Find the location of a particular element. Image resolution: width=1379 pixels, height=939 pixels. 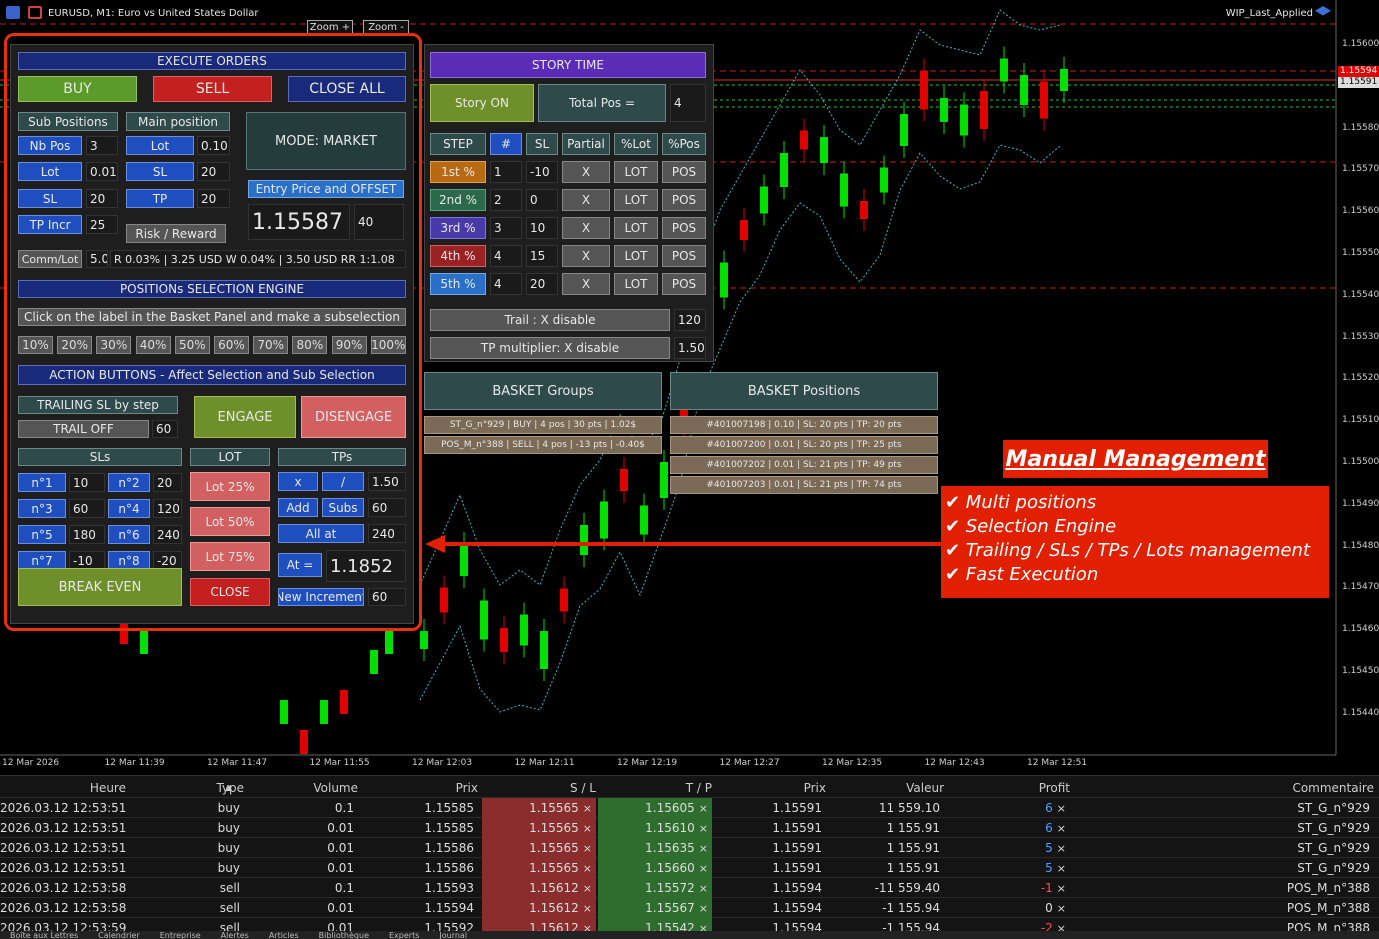

price-axis-label: 1.15510 is located at coordinates (1360, 420).